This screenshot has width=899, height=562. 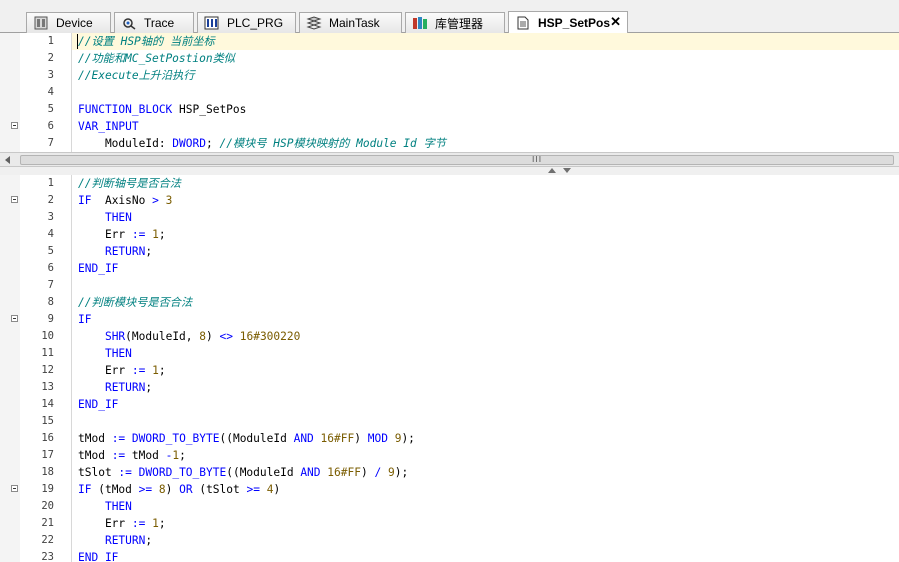 I want to click on code-token: ), so click(x=172, y=489).